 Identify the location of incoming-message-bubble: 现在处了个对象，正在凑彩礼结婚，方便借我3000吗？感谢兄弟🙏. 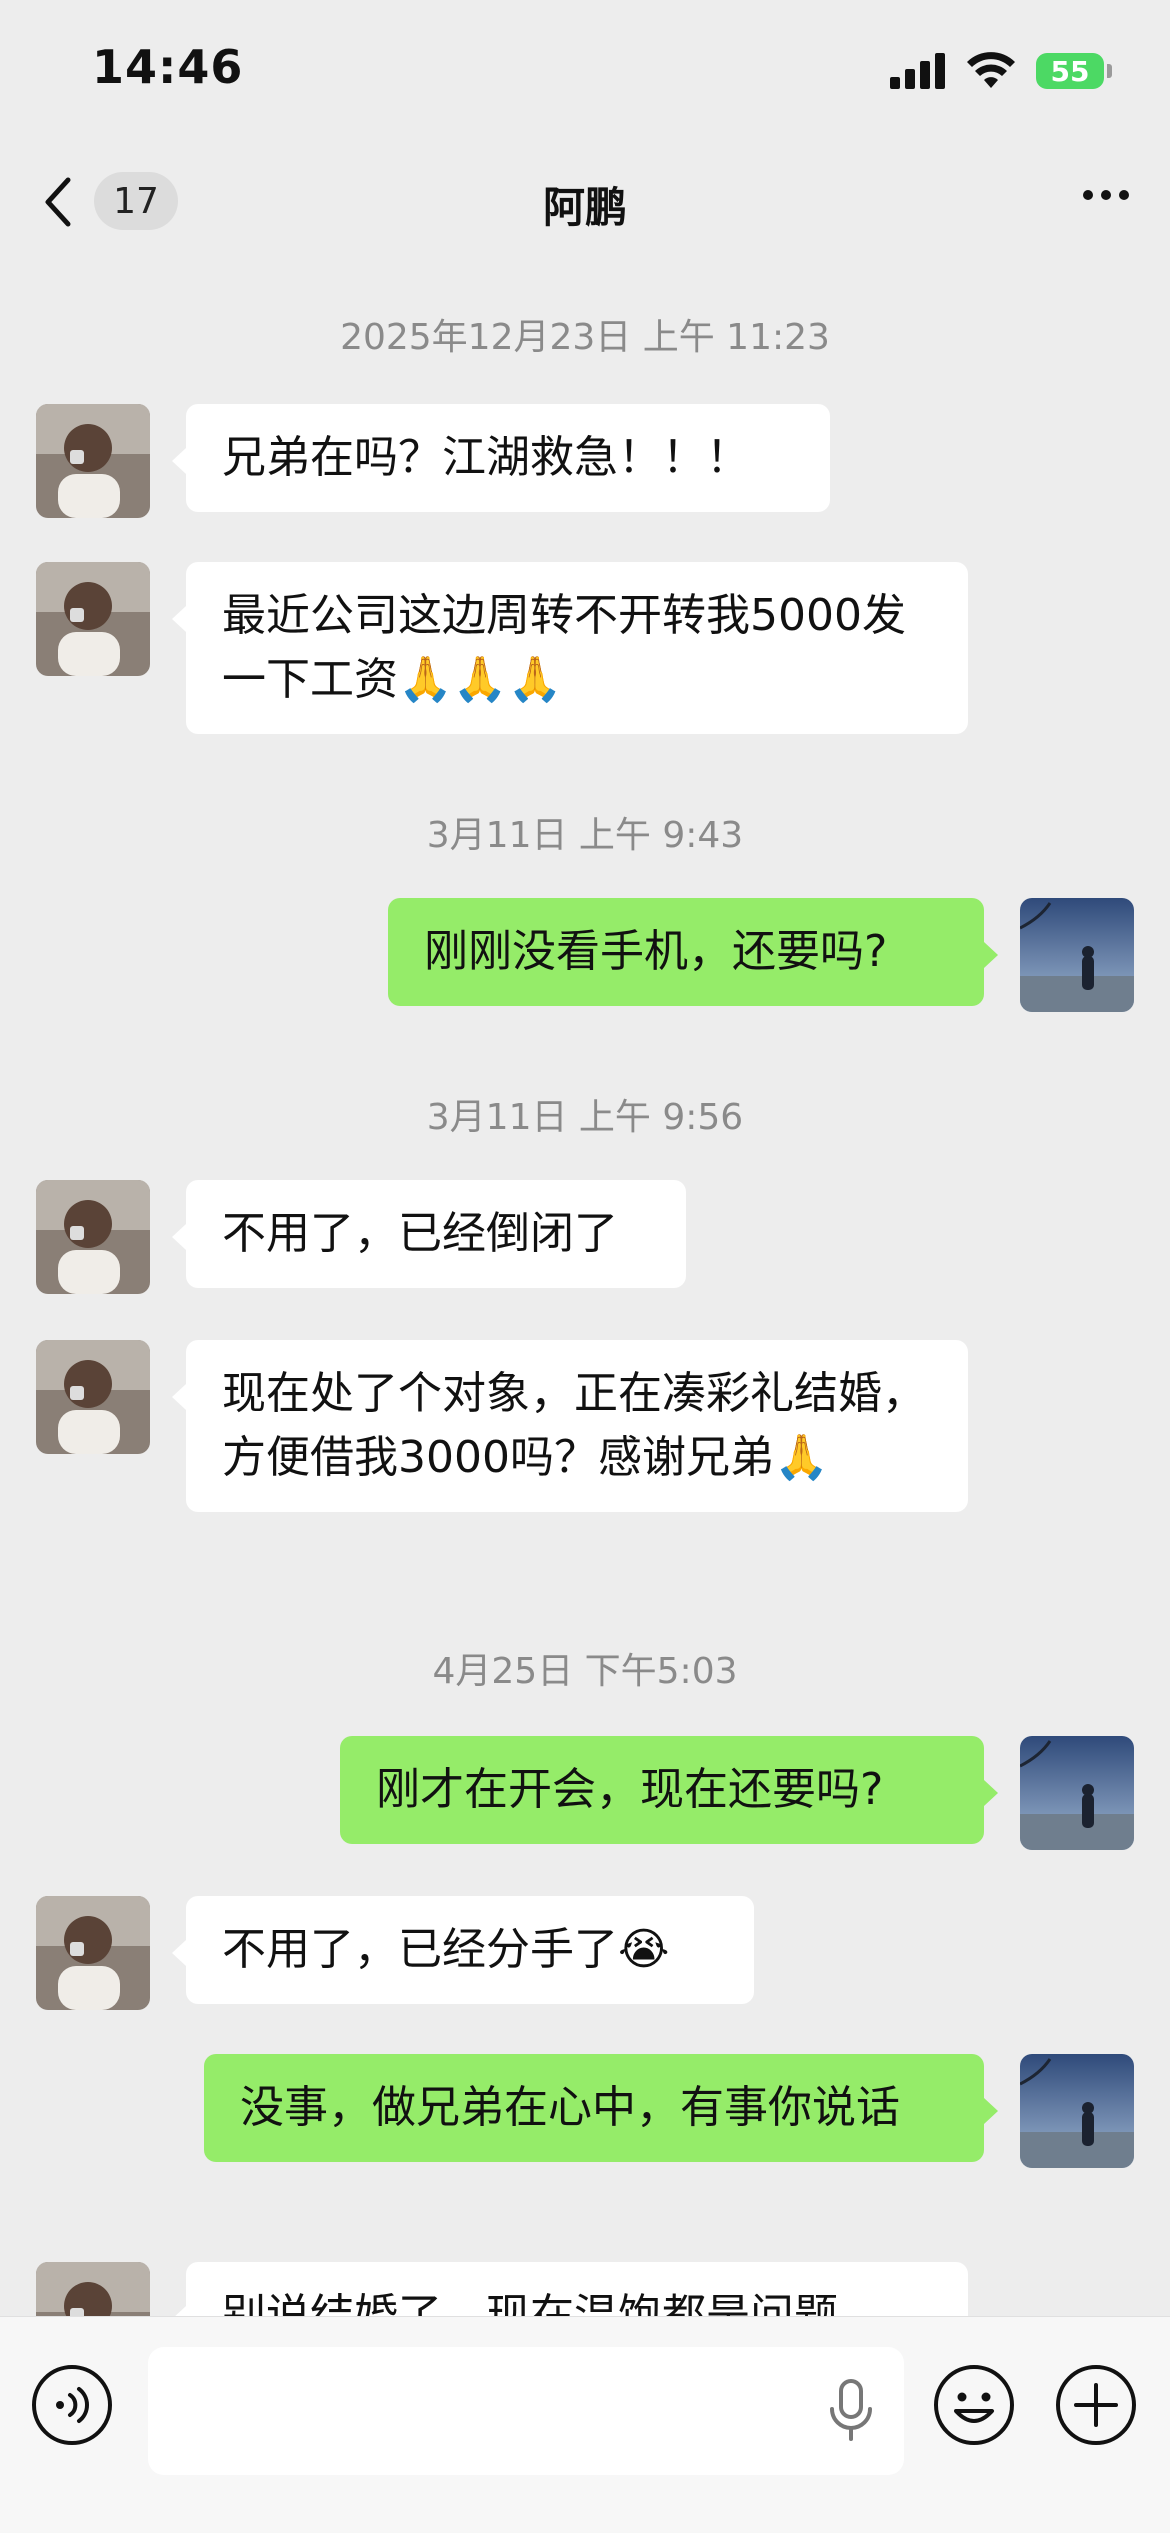
(577, 1426).